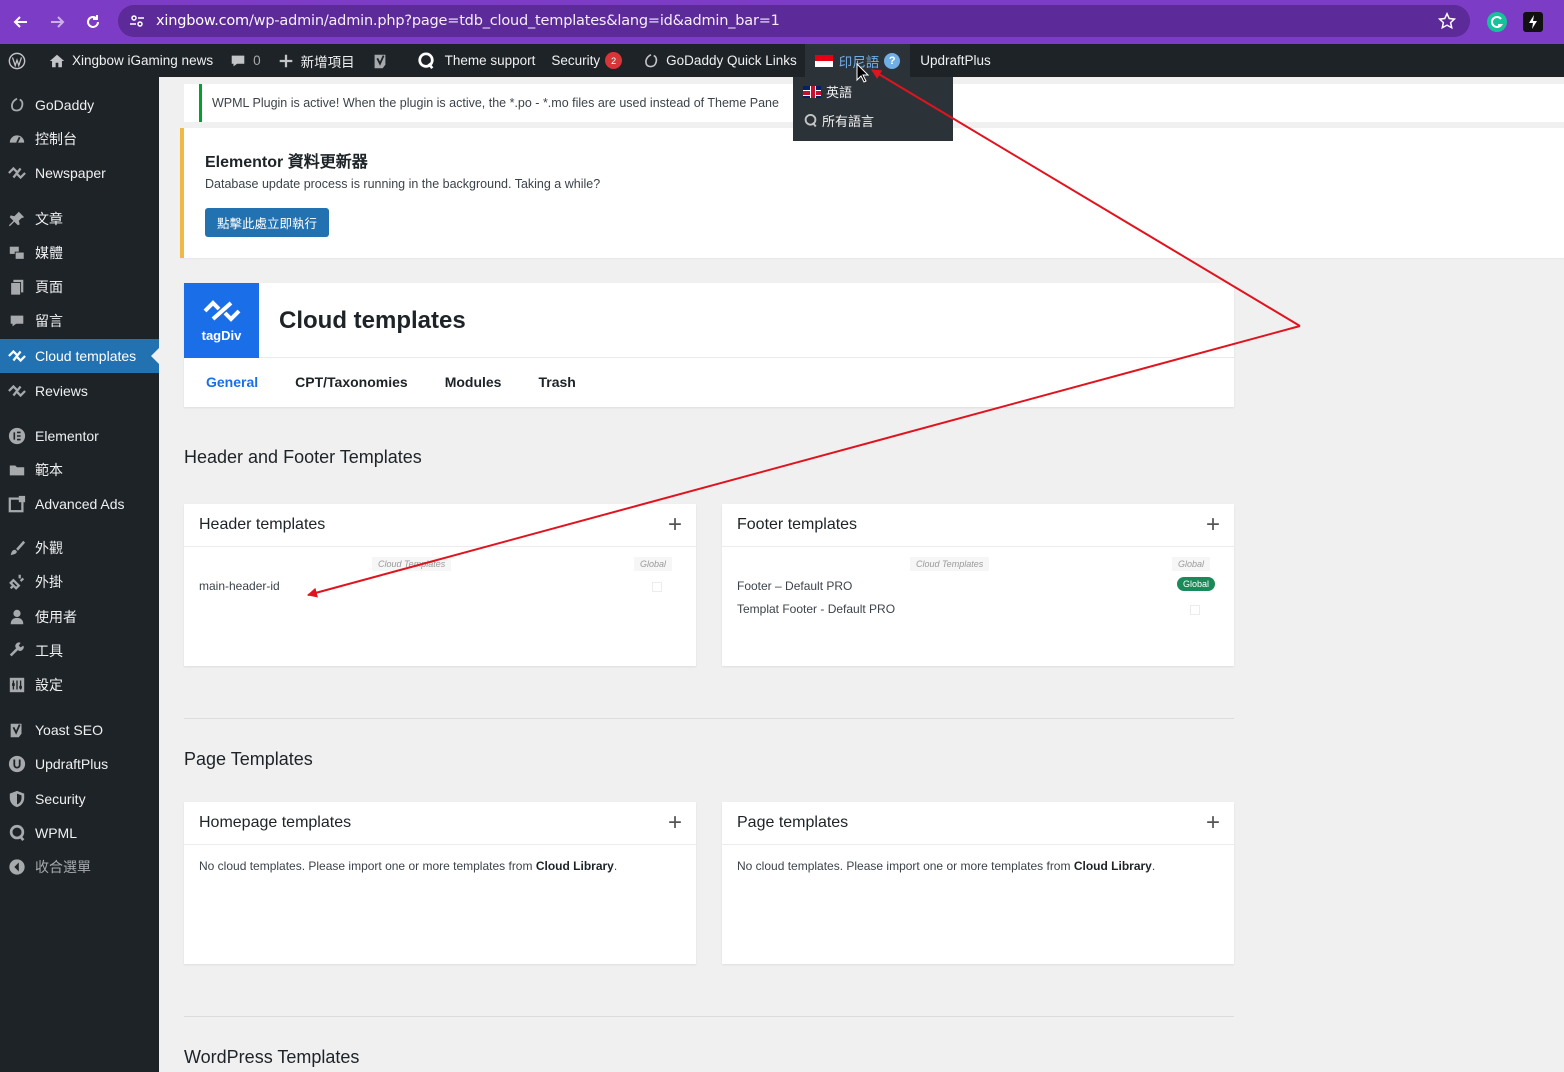  What do you see at coordinates (79, 253) in the screenshot?
I see `sidebar-item-media: 媒體` at bounding box center [79, 253].